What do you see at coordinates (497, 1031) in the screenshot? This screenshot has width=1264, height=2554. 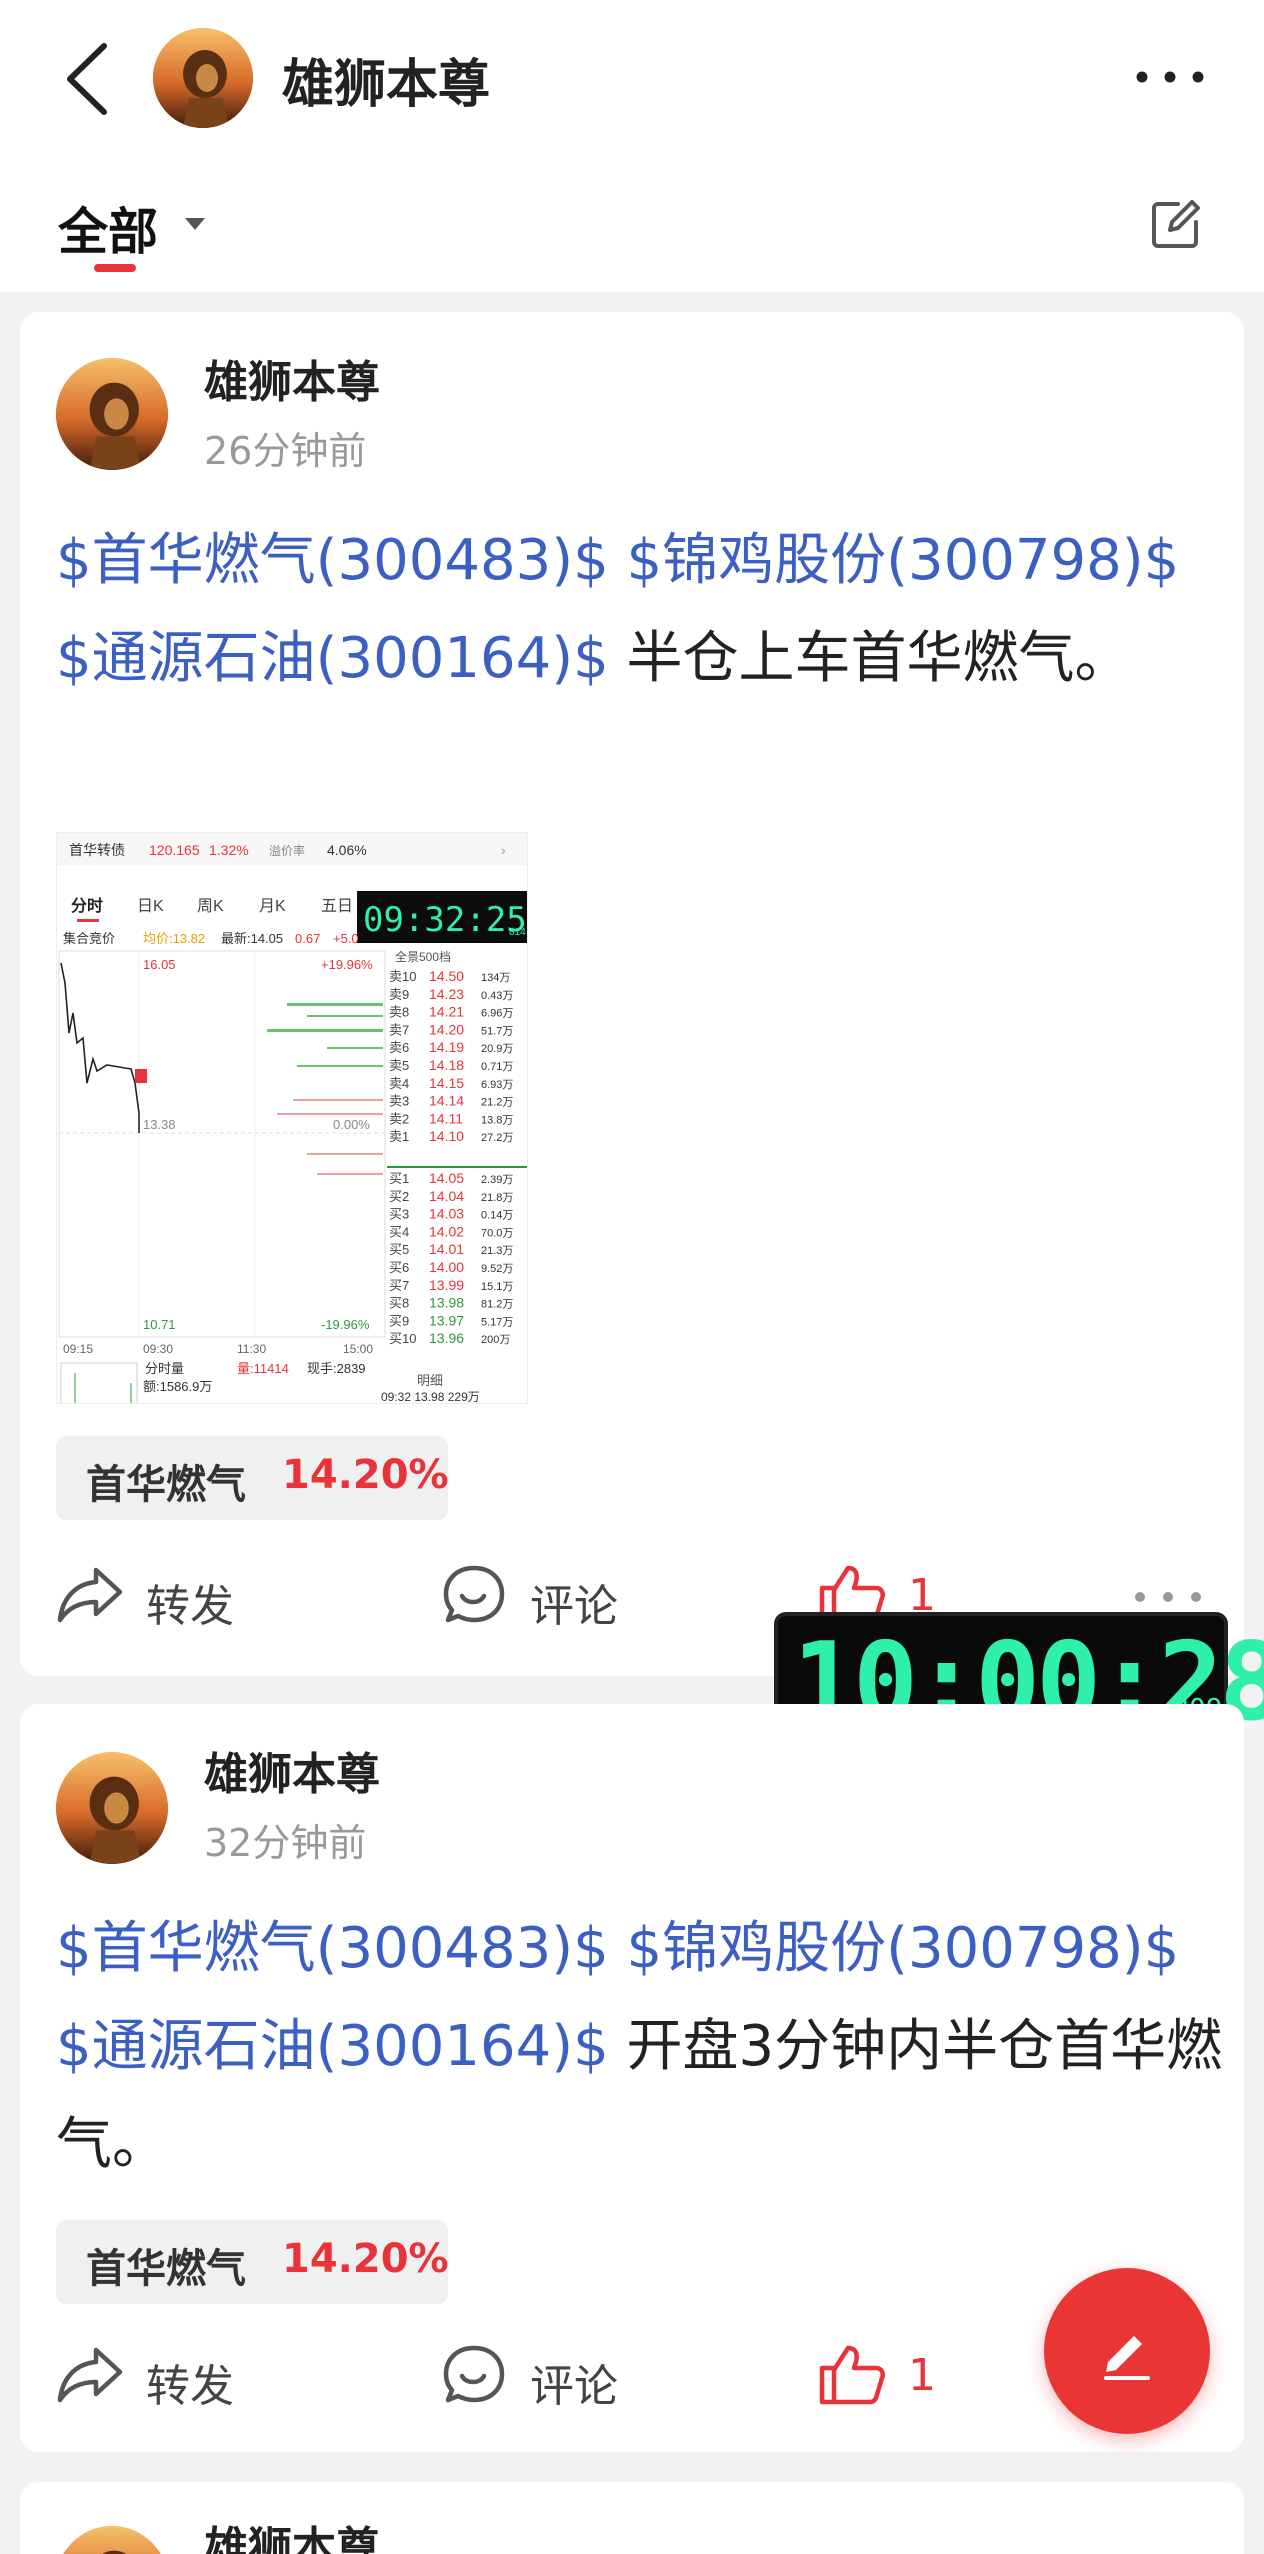 I see `sell-level-volume: 51.7万` at bounding box center [497, 1031].